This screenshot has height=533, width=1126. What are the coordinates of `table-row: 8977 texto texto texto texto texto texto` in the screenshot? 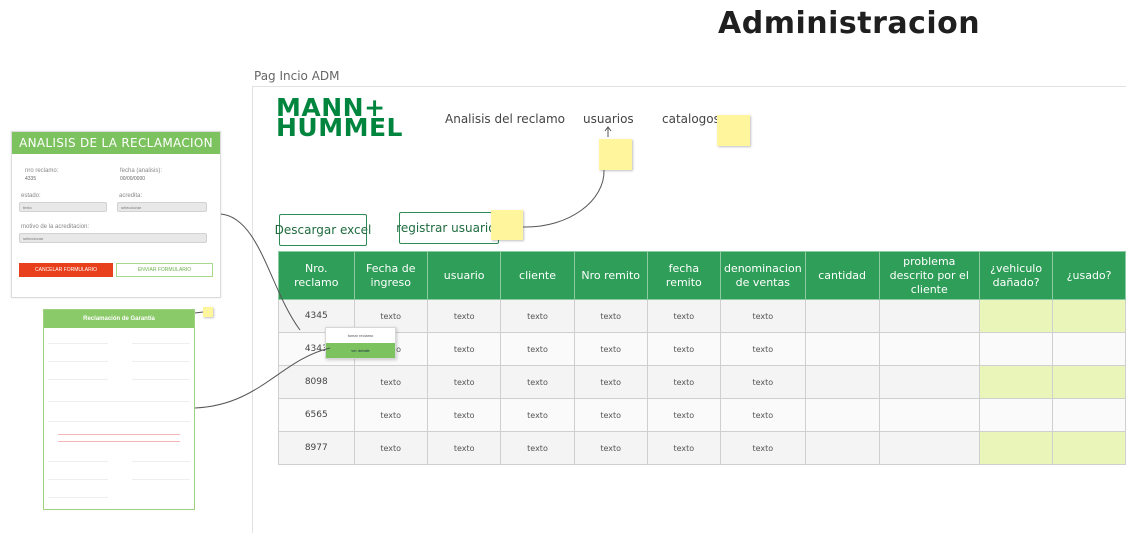 It's located at (702, 448).